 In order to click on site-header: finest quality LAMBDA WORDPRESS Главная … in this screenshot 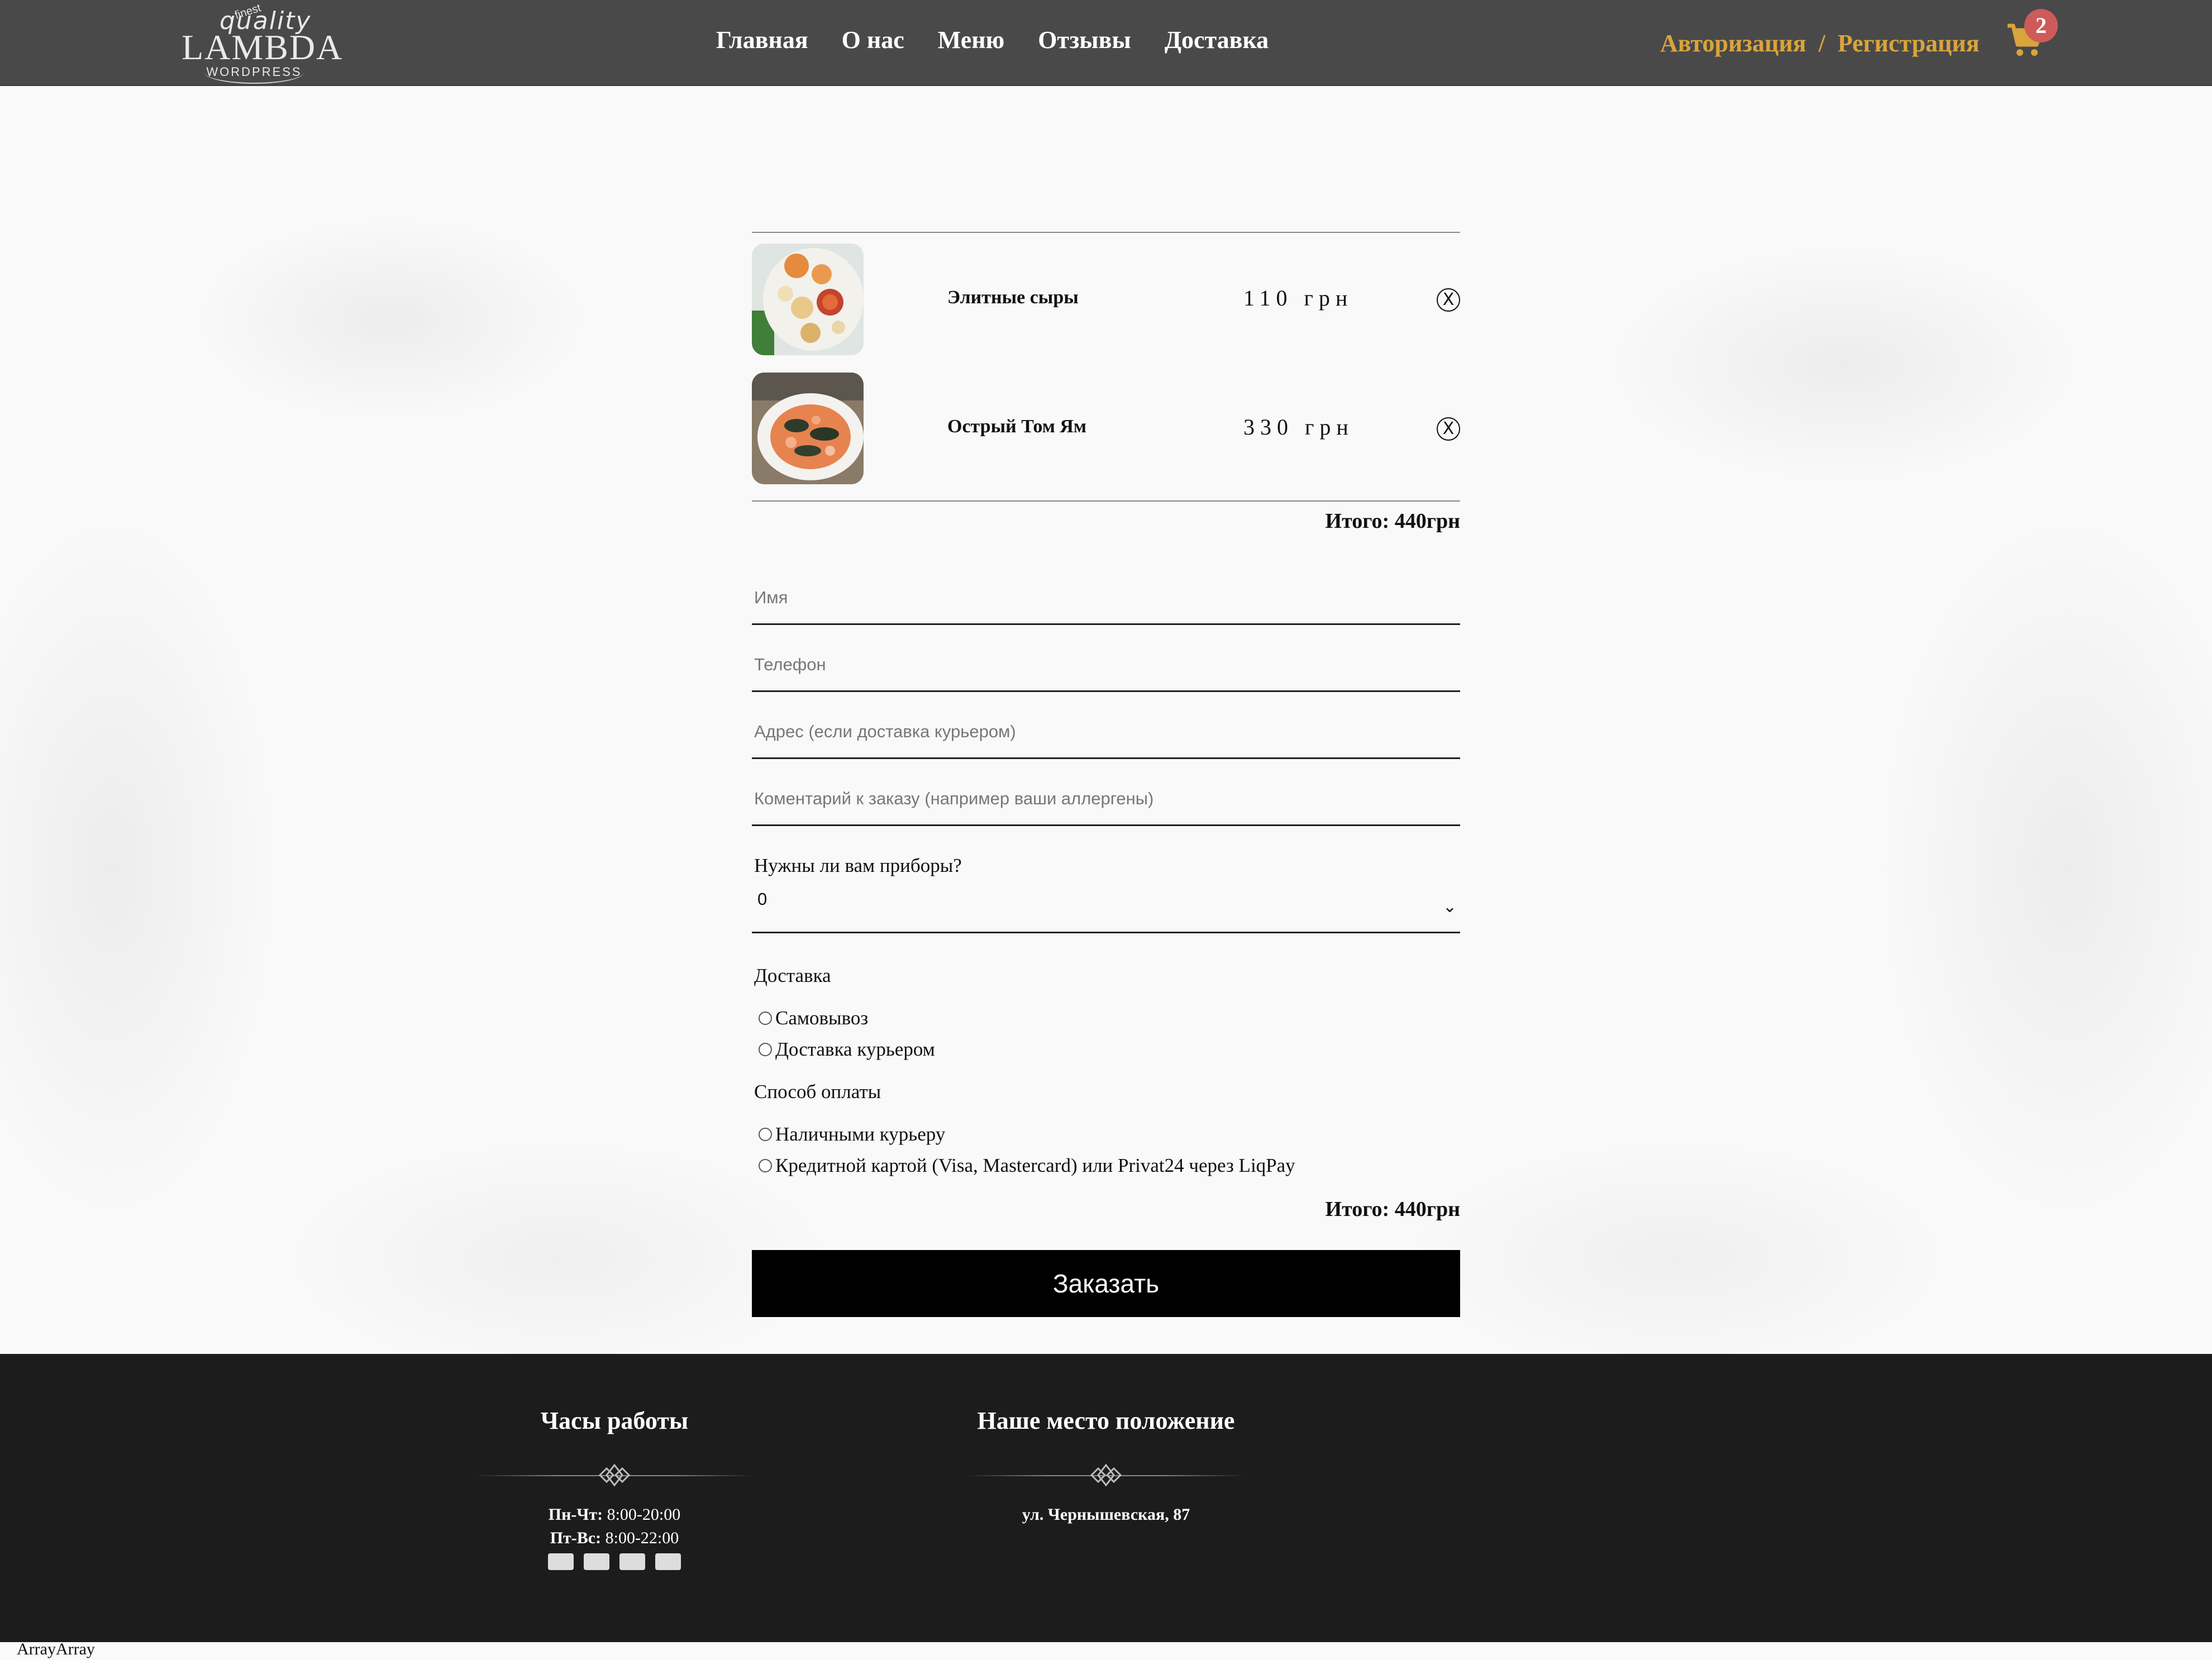, I will do `click(1106, 43)`.